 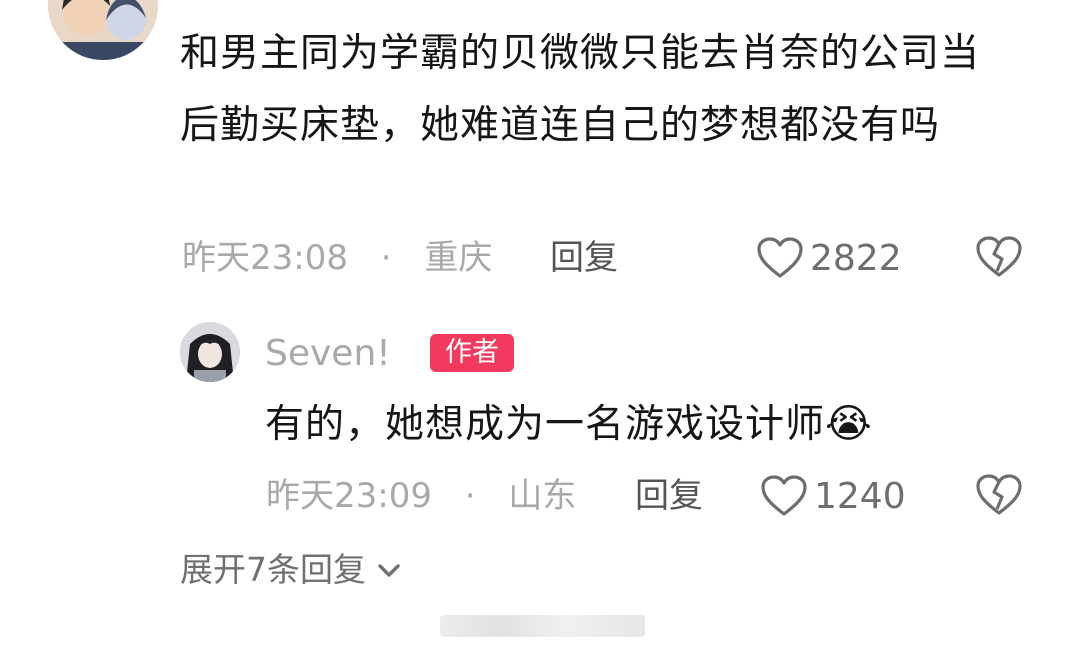 I want to click on comment-time: 昨天23:08, so click(x=265, y=258).